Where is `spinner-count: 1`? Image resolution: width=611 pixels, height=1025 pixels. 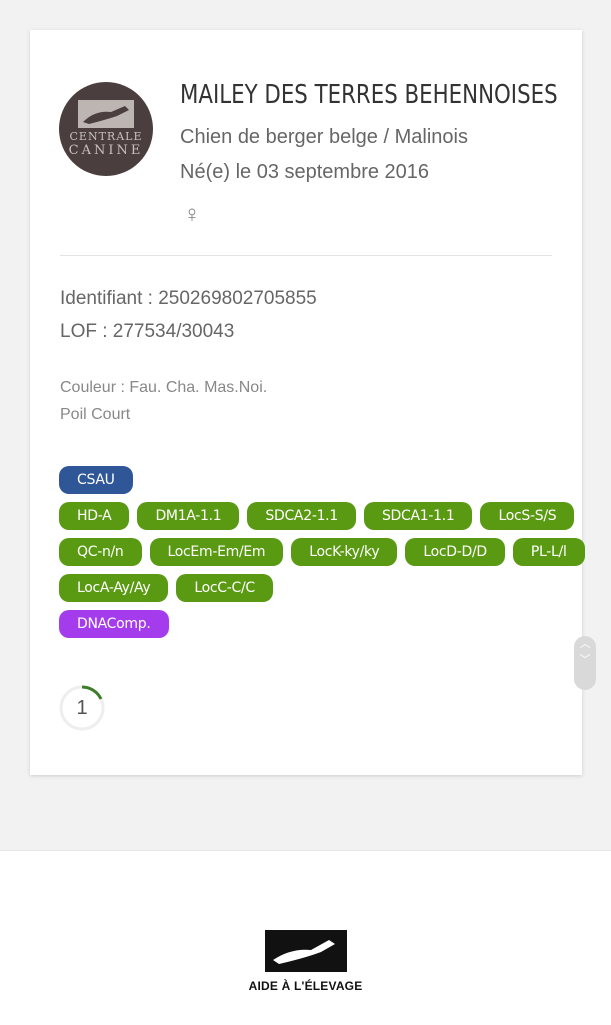
spinner-count: 1 is located at coordinates (82, 708).